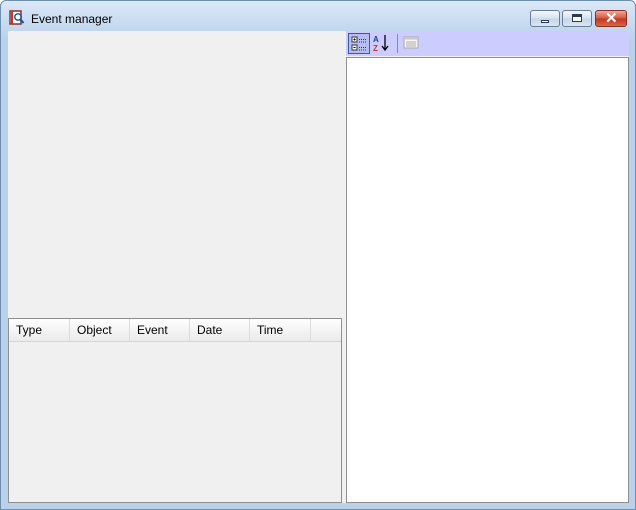  Describe the element at coordinates (100, 330) in the screenshot. I see `column-header-object: Object` at that location.